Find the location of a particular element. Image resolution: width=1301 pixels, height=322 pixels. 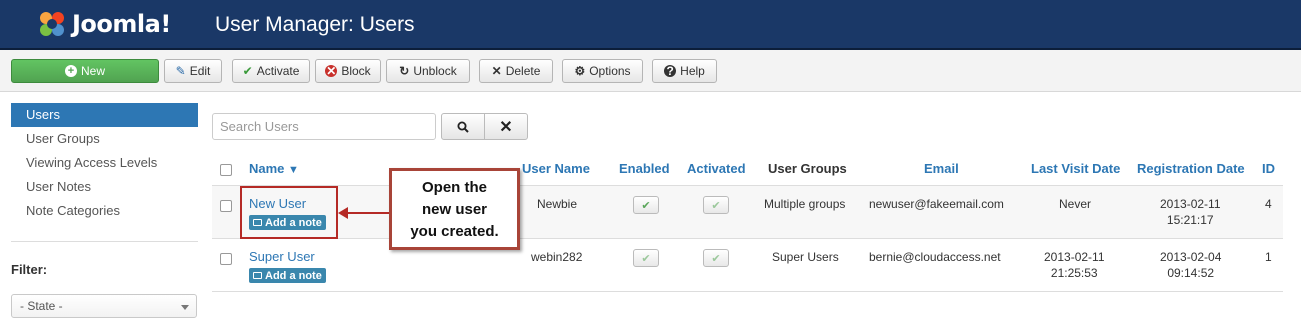

sidebar-item-viewing-access-levels: Viewing Access Levels is located at coordinates (104, 163).